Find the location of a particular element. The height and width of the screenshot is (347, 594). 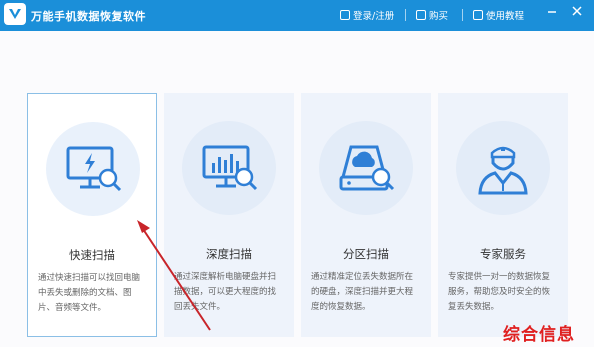

card-title: 深度扫描 is located at coordinates (229, 254).